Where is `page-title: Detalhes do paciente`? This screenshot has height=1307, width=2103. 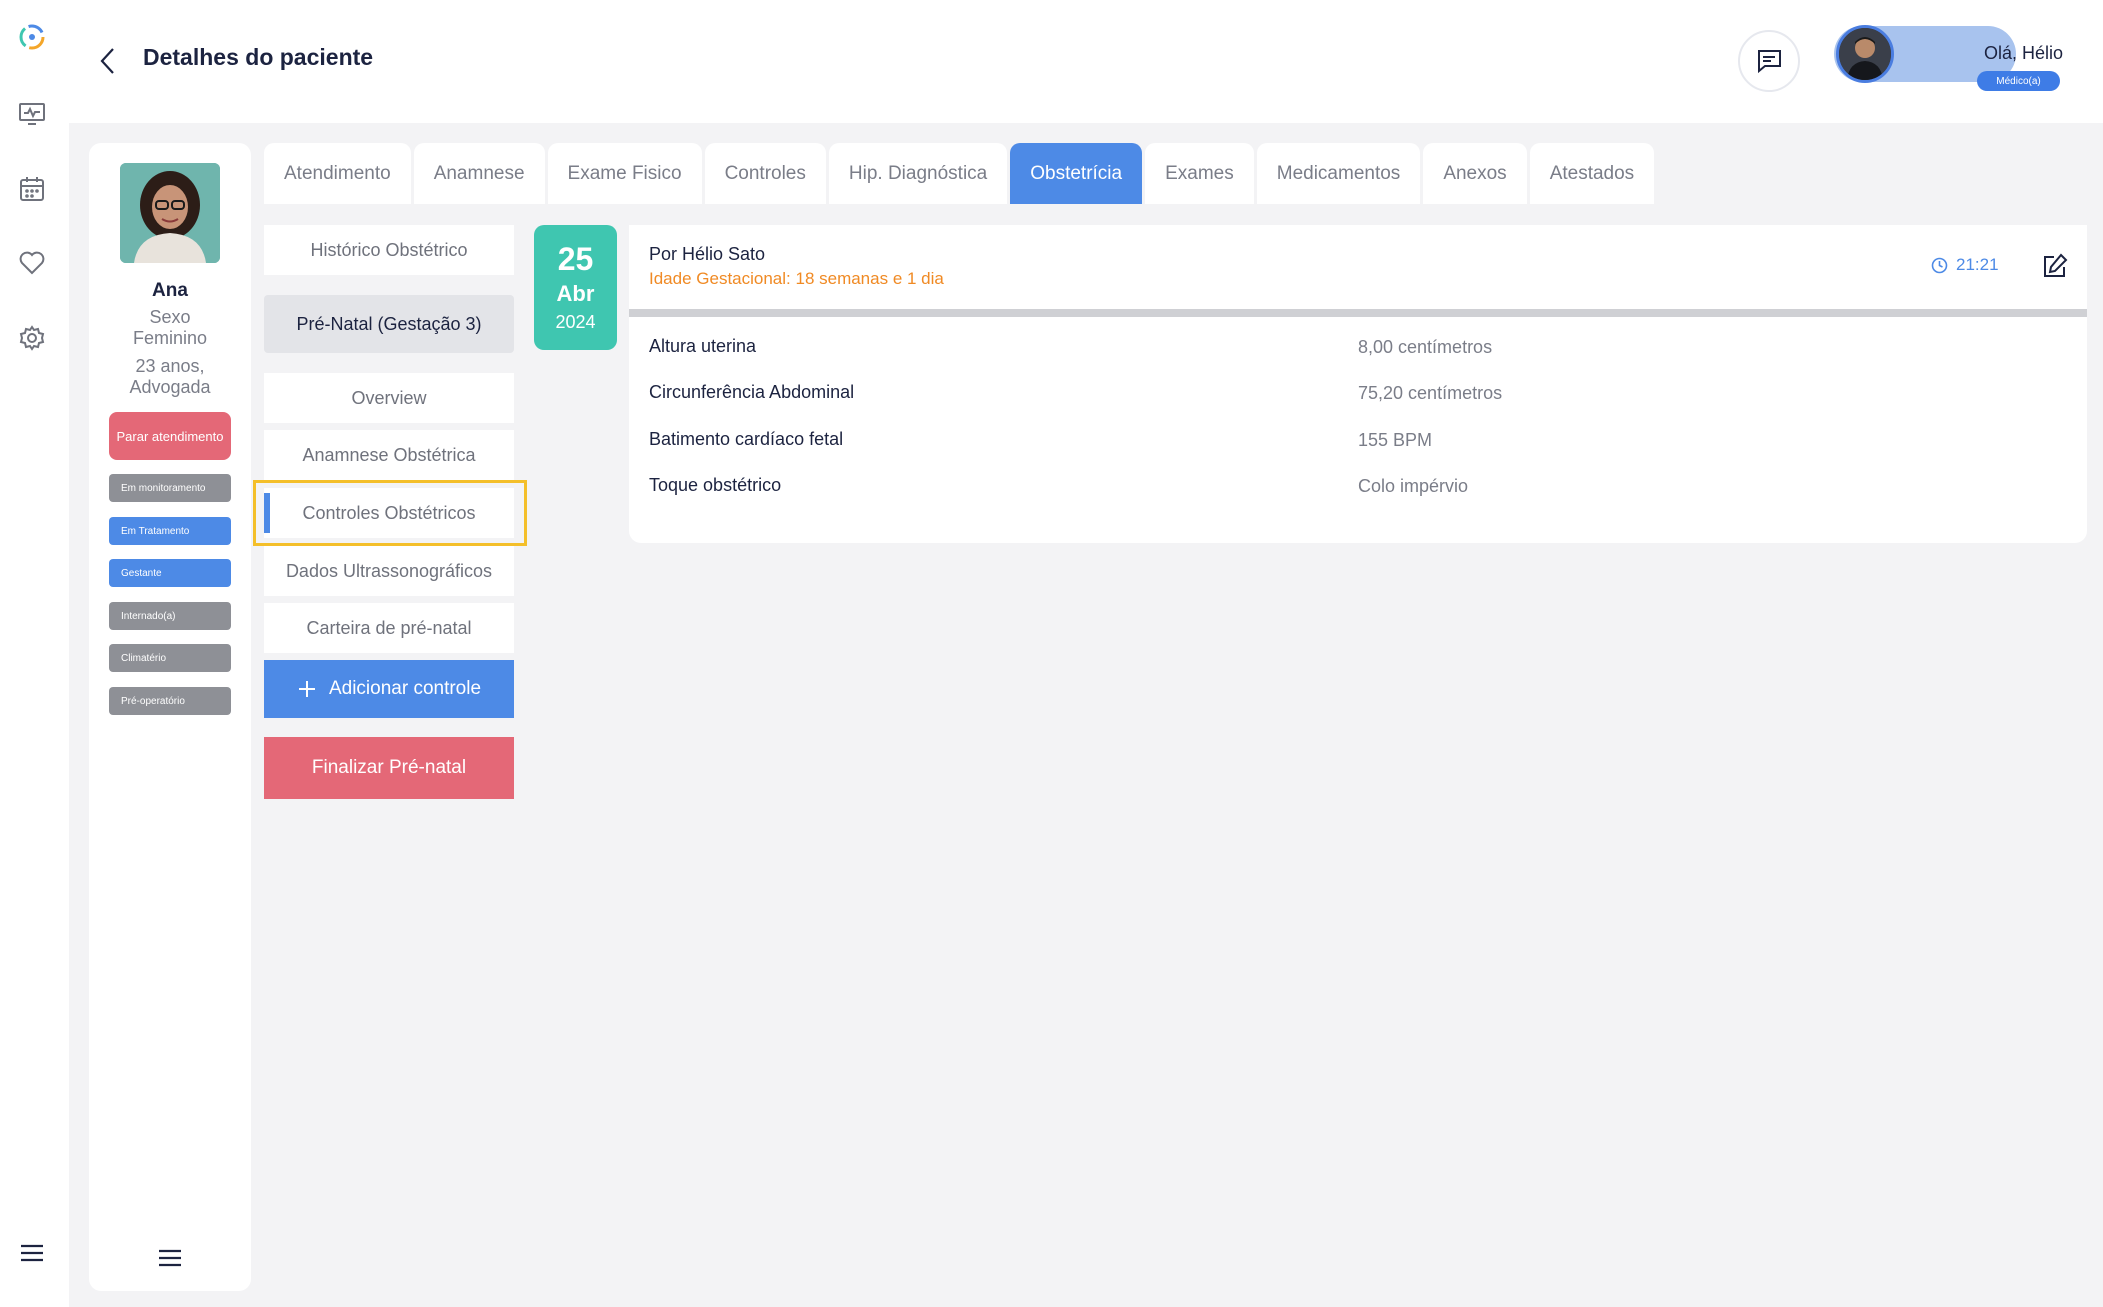 page-title: Detalhes do paciente is located at coordinates (258, 57).